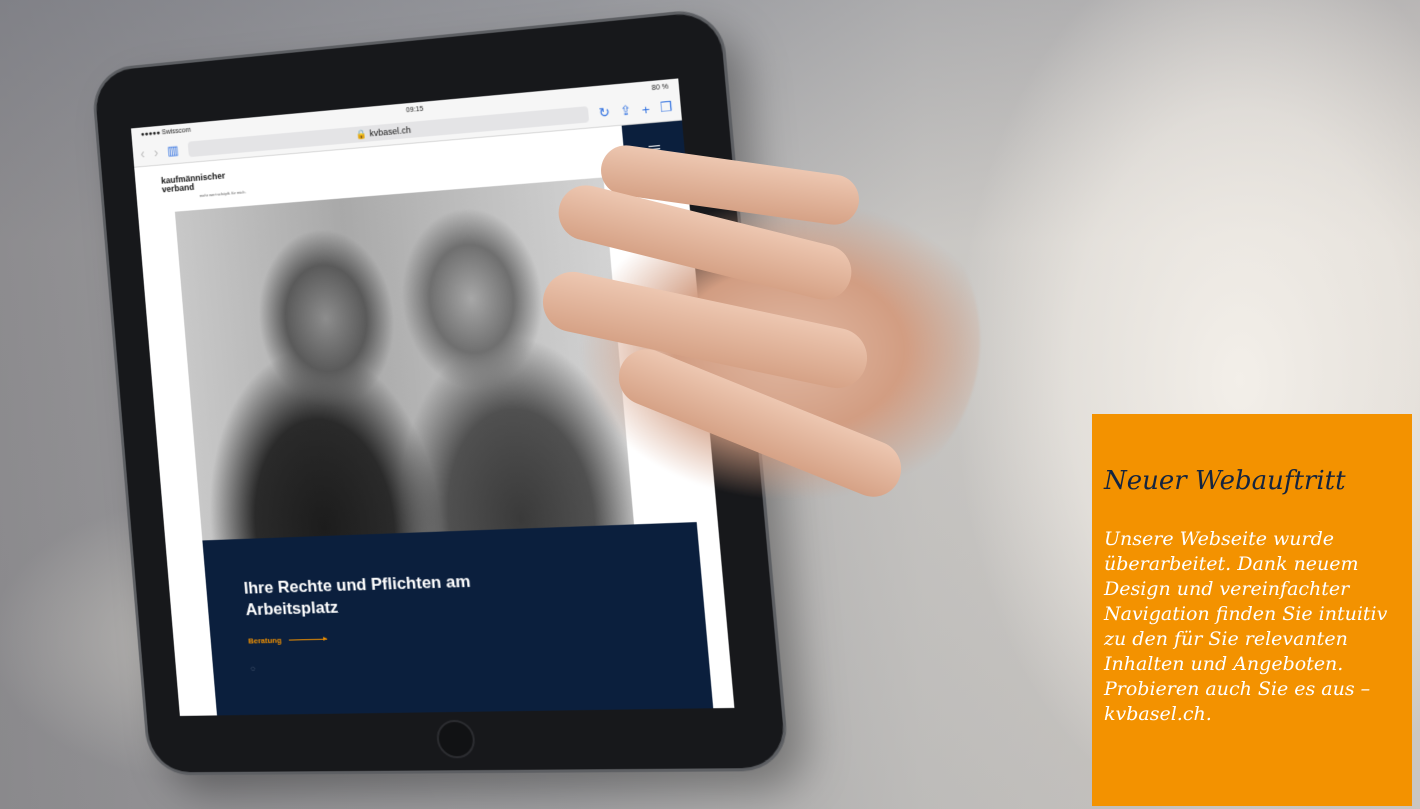  What do you see at coordinates (645, 109) in the screenshot?
I see `new-tab-icon: +` at bounding box center [645, 109].